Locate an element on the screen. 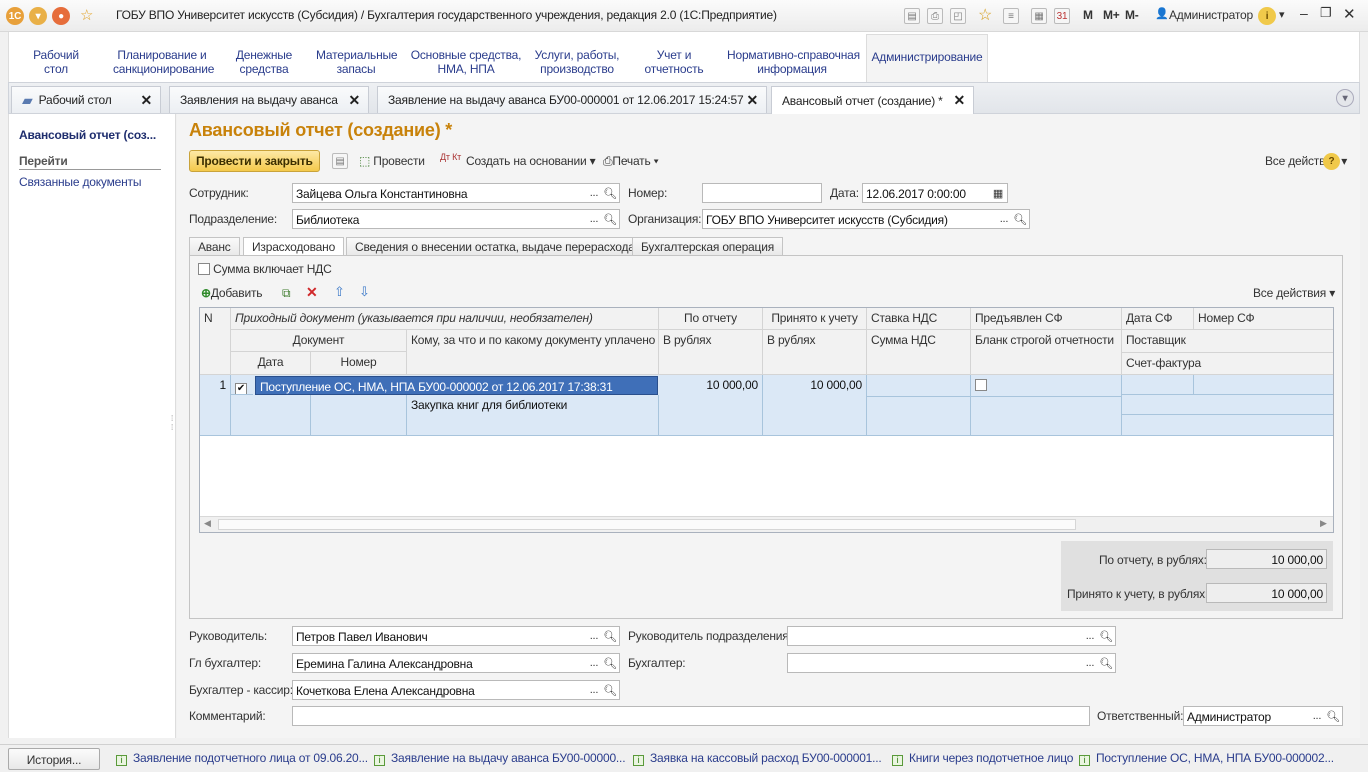  col-sf-number: Номер СФ is located at coordinates (1263, 319).